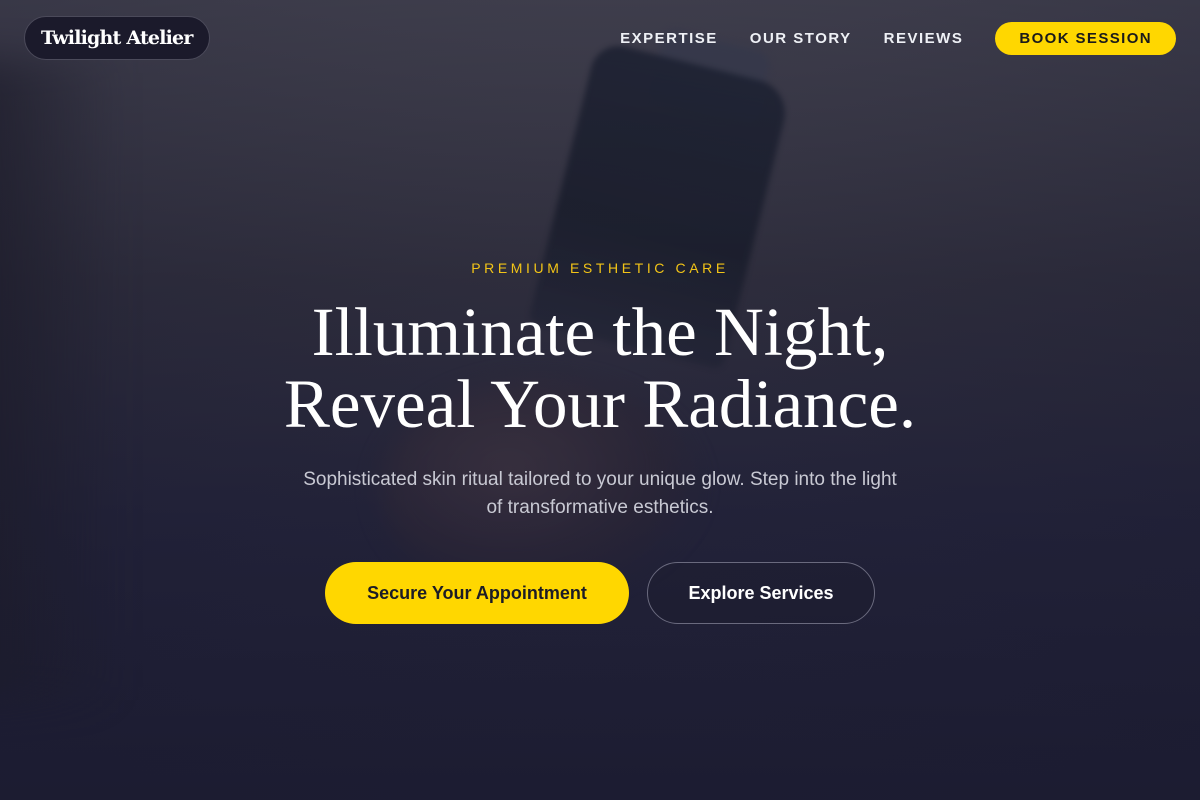 The width and height of the screenshot is (1200, 800). What do you see at coordinates (600, 404) in the screenshot?
I see `hero-headline-line-2: Reveal Your Radiance.` at bounding box center [600, 404].